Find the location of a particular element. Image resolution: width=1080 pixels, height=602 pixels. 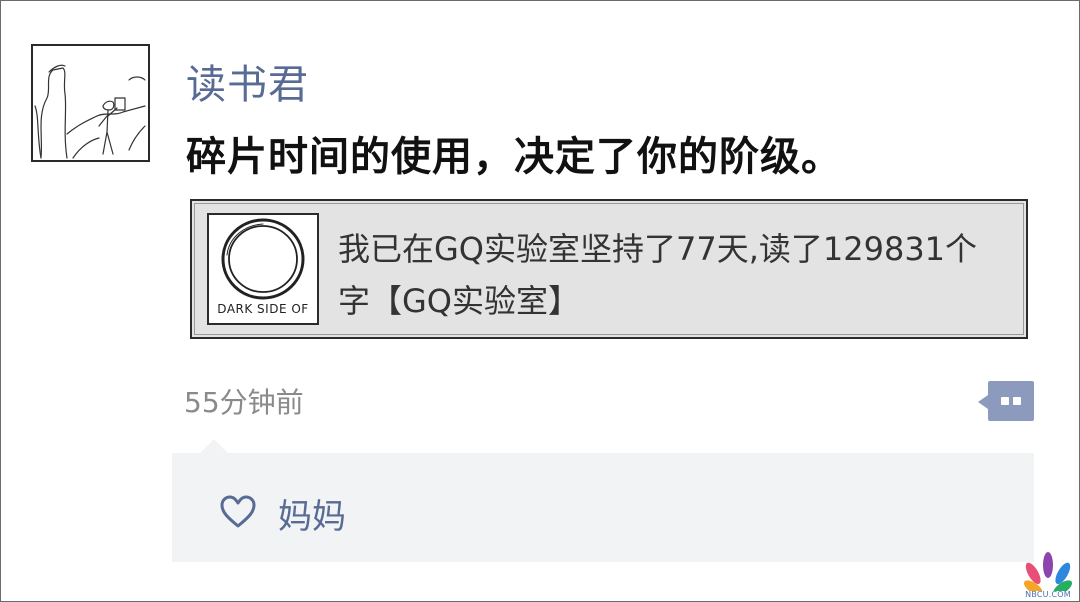

author-name: 读书君 is located at coordinates (247, 81).